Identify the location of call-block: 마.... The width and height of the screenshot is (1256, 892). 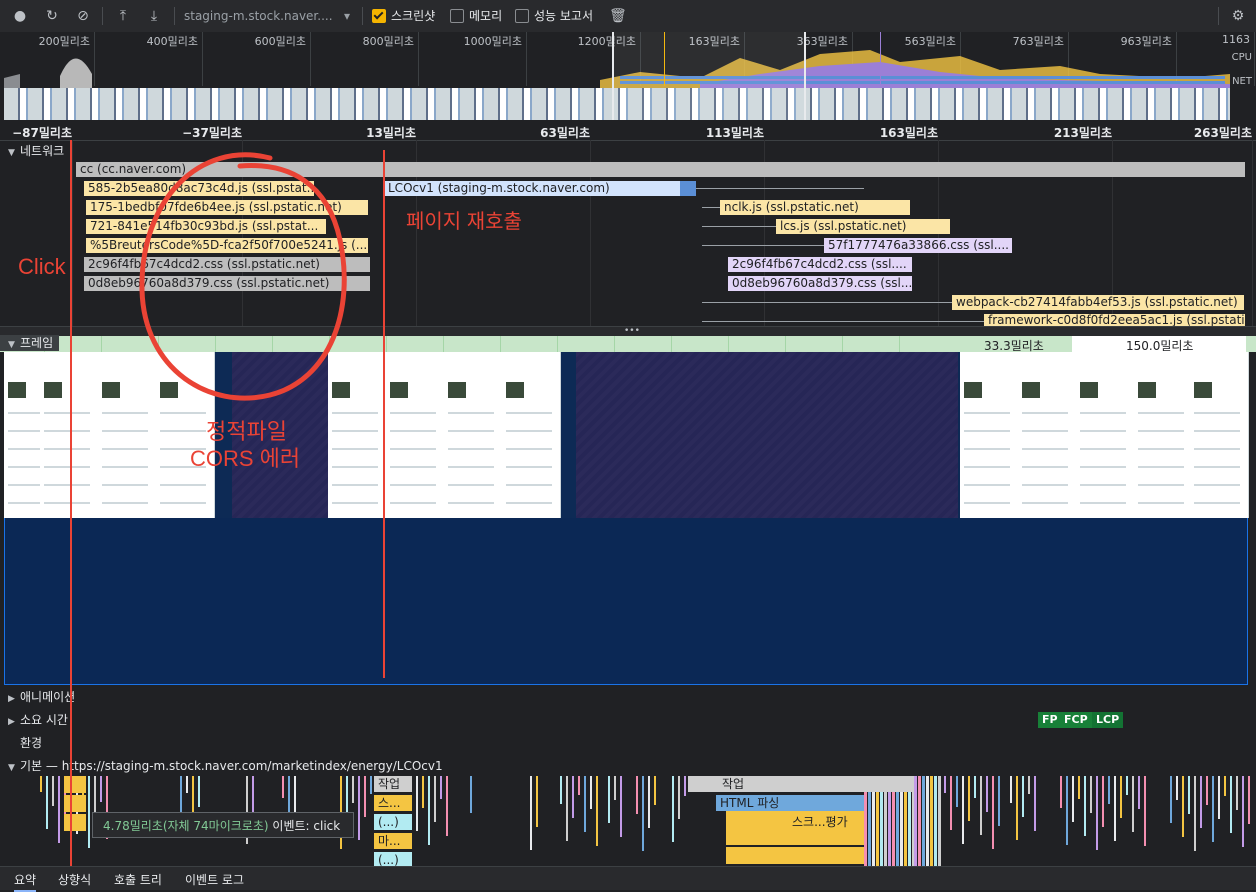
(393, 841).